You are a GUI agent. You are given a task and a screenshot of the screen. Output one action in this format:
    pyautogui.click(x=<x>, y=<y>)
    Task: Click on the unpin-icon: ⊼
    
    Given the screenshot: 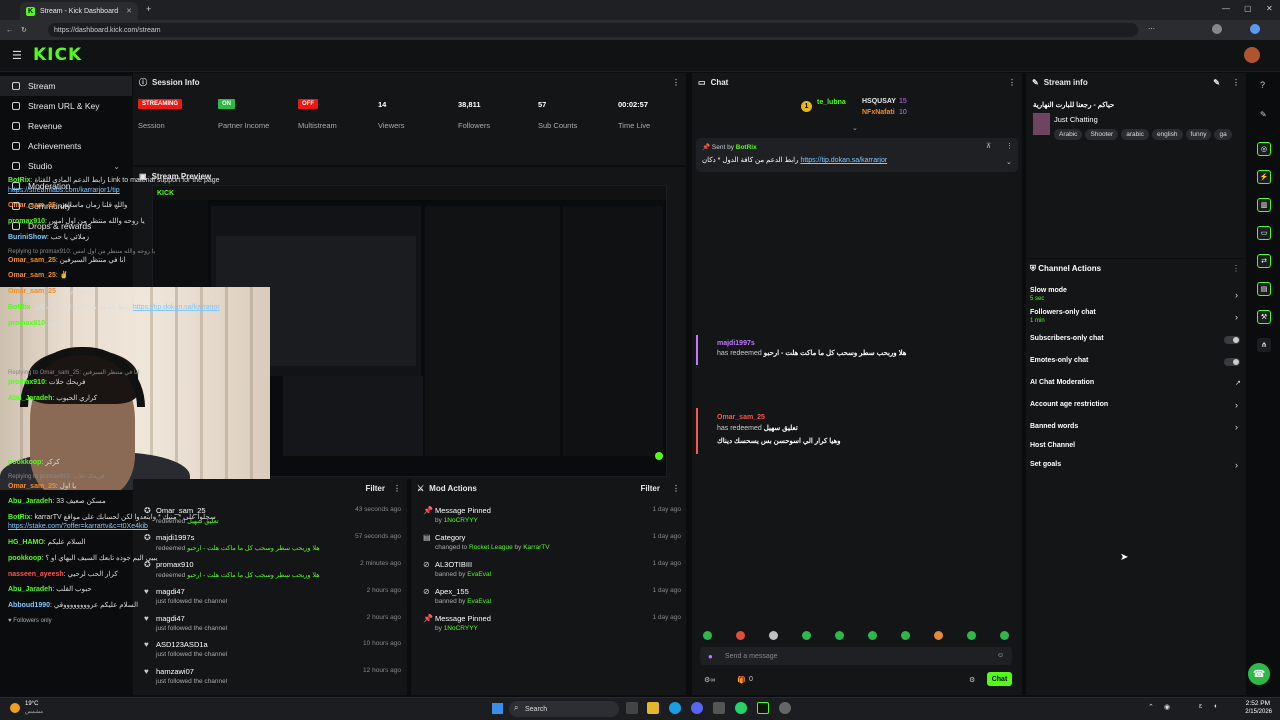 What is the action you would take?
    pyautogui.click(x=988, y=146)
    